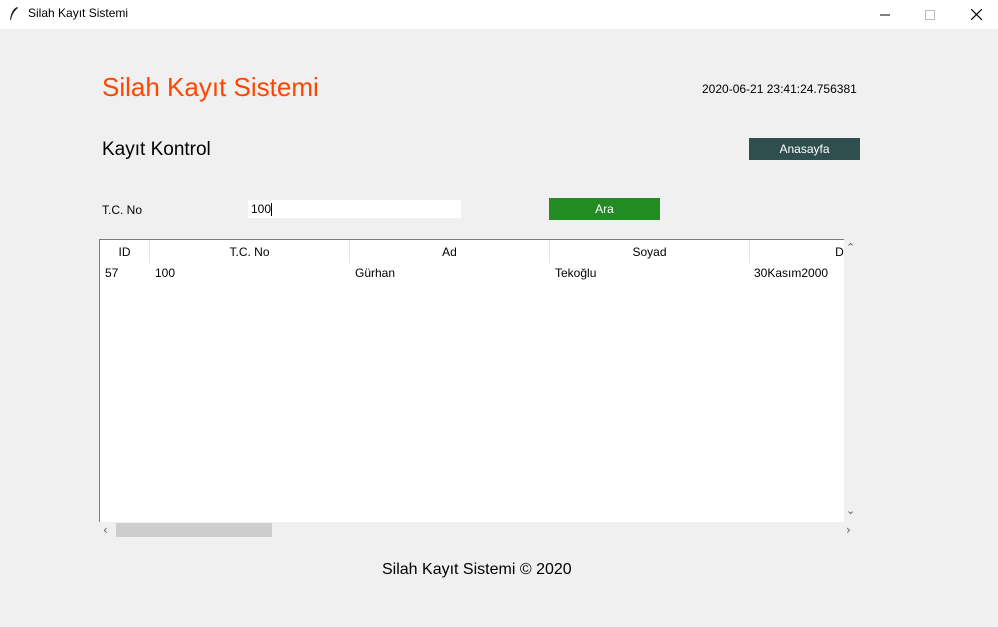 The height and width of the screenshot is (627, 998). What do you see at coordinates (78, 13) in the screenshot?
I see `window-title: Silah Kayıt Sistemi` at bounding box center [78, 13].